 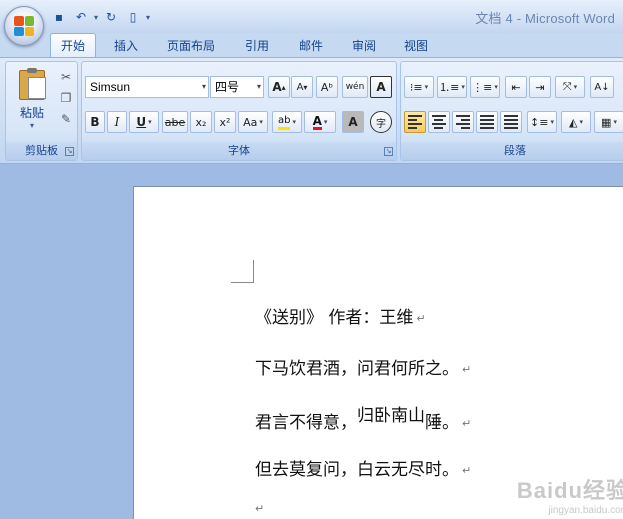 I want to click on window-title: 文档 4 - Microsoft Word, so click(x=545, y=18).